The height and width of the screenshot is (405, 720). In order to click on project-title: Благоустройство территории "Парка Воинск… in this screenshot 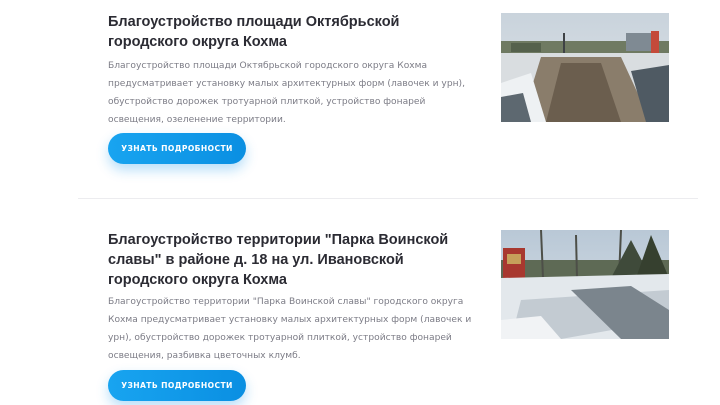, I will do `click(278, 260)`.